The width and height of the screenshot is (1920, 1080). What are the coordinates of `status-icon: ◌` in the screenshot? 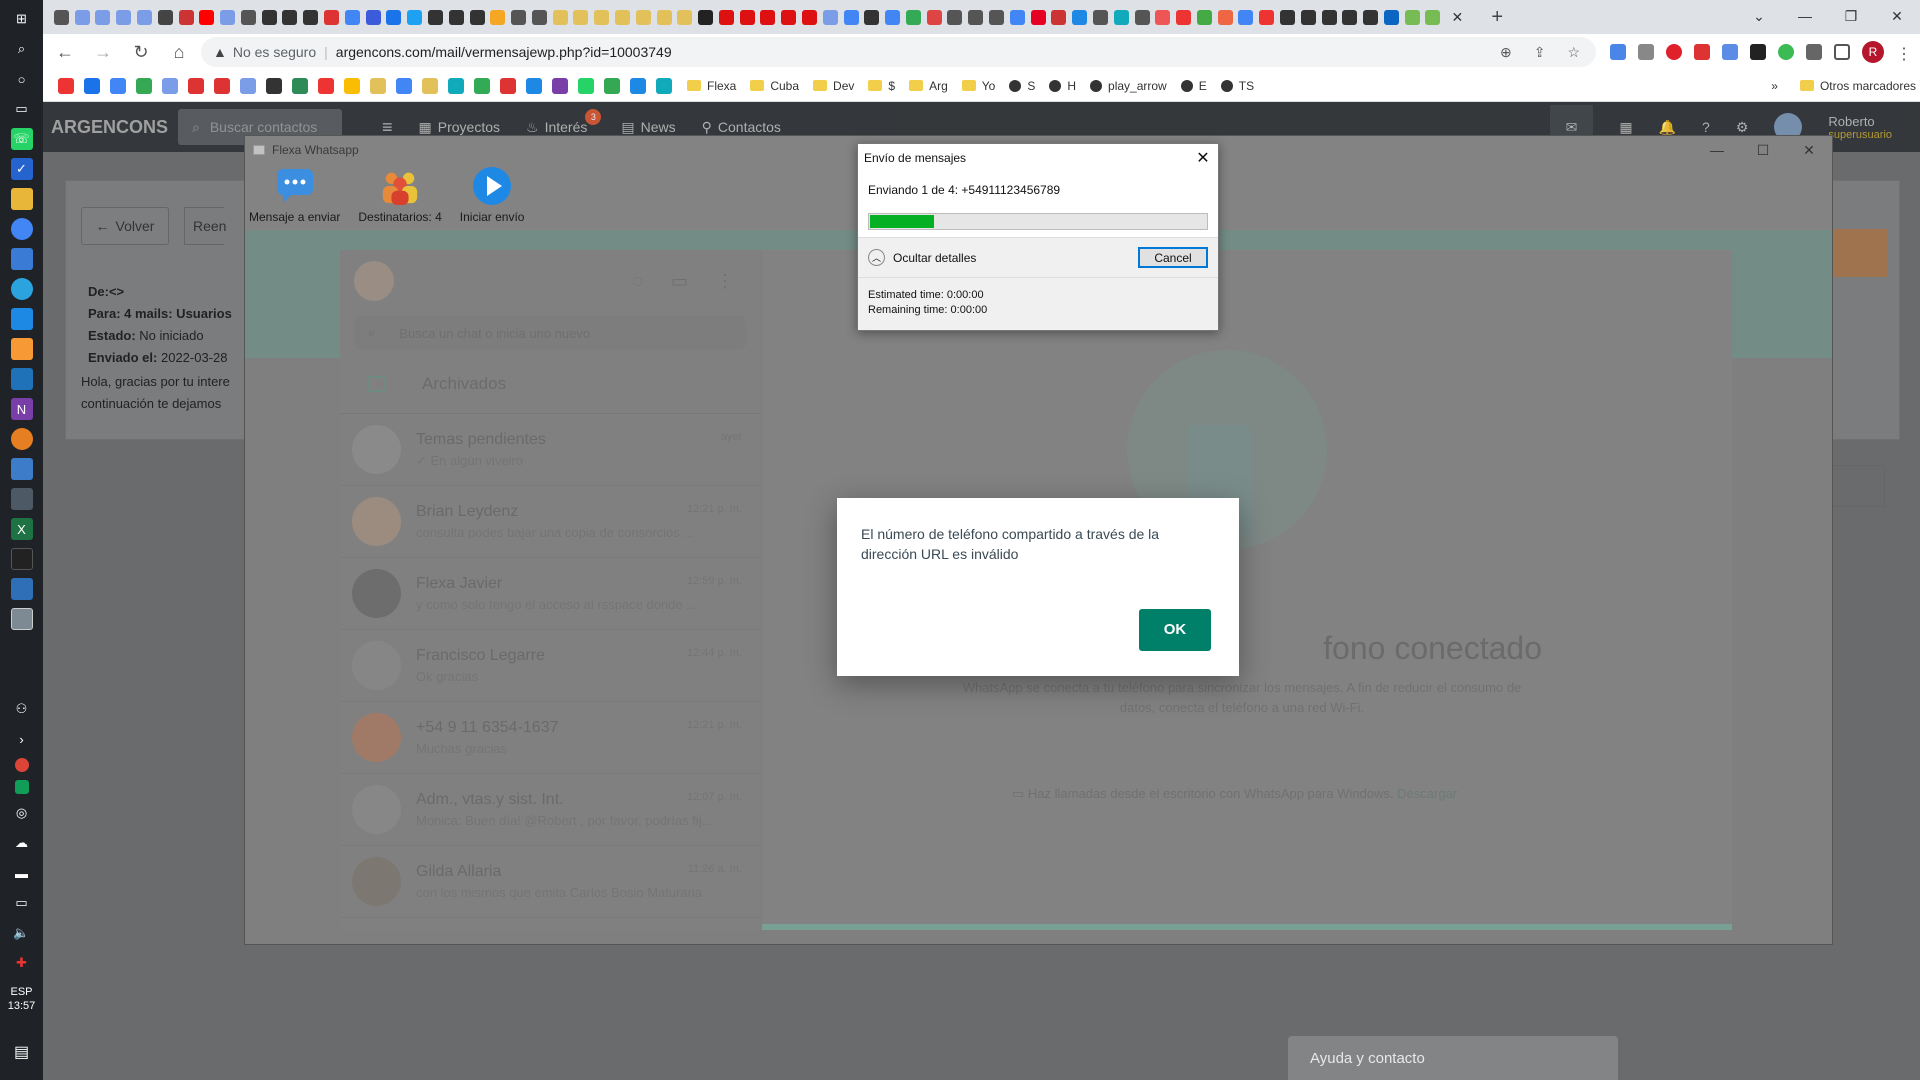 It's located at (637, 281).